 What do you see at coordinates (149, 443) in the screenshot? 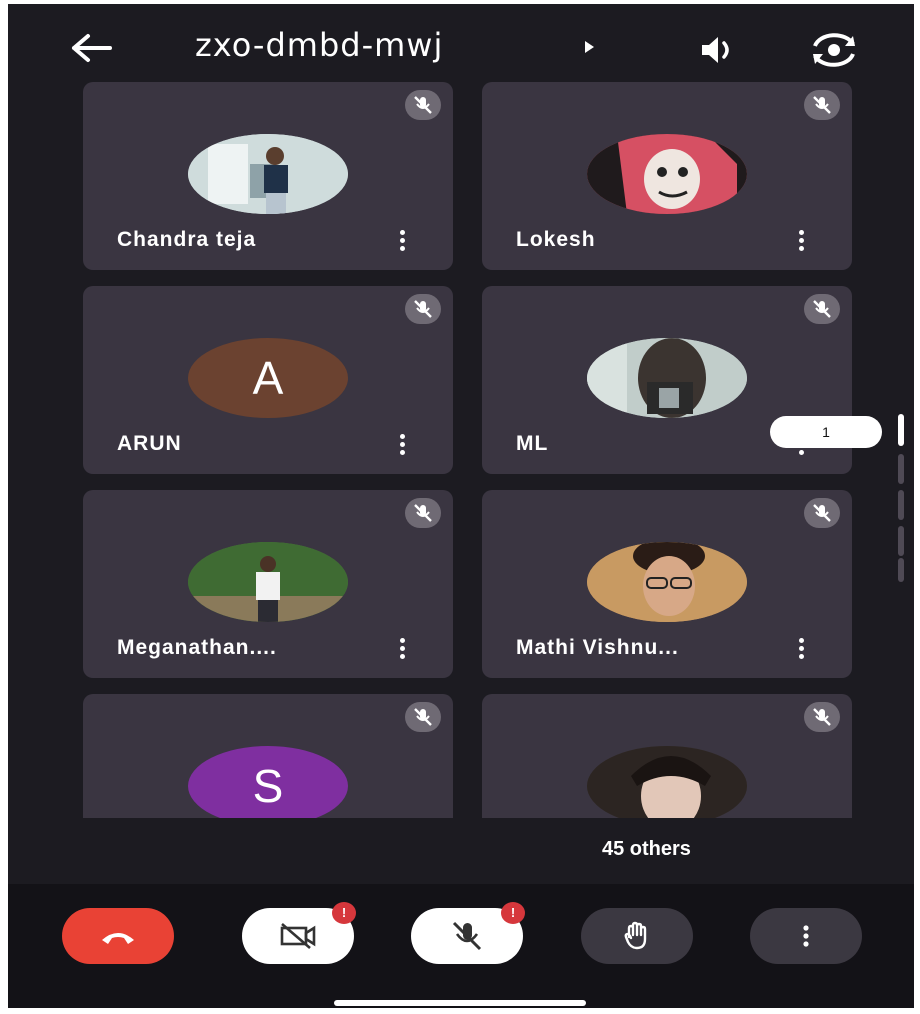
I see `participant-name: ARUN` at bounding box center [149, 443].